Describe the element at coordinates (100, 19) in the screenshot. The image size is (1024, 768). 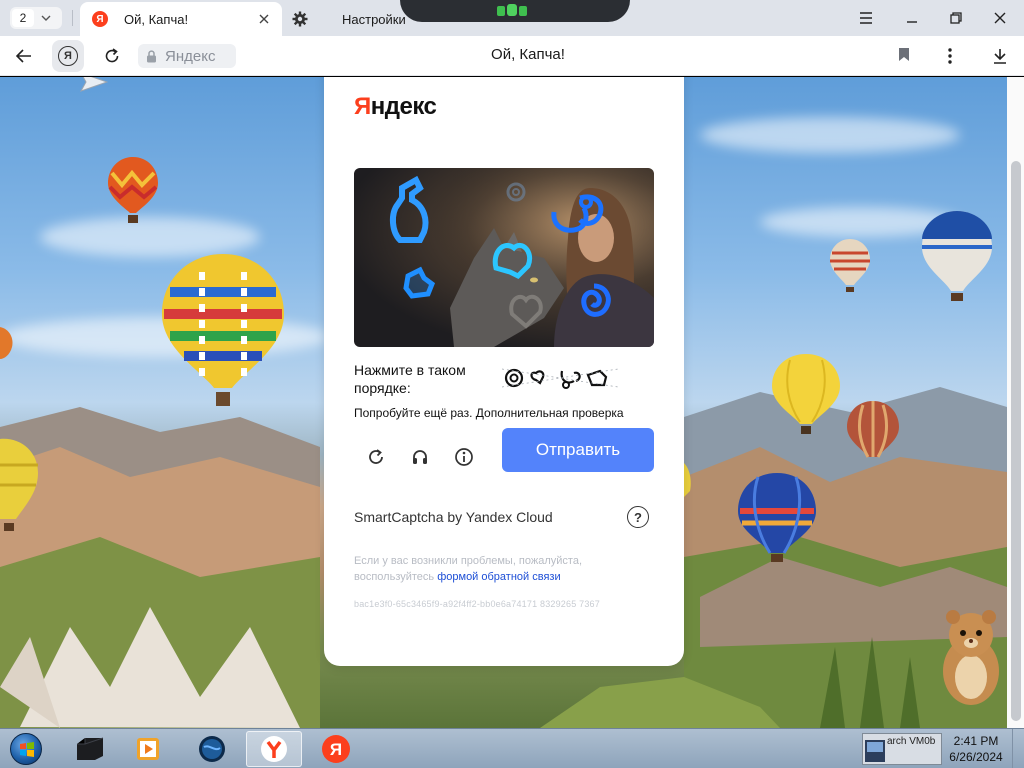
I see `yandex-favicon-icon: Я` at that location.